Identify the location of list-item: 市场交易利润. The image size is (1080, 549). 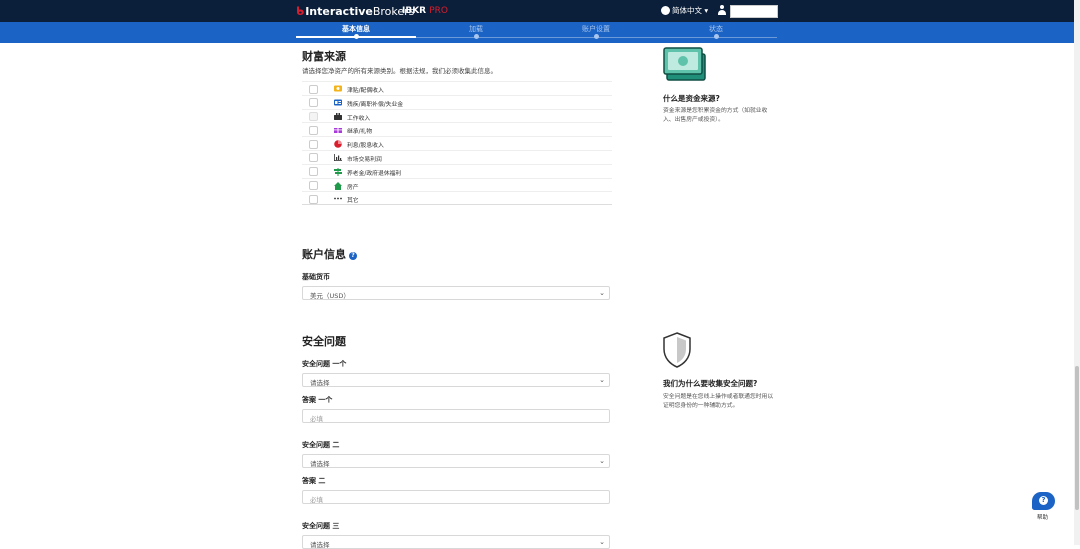
(457, 156).